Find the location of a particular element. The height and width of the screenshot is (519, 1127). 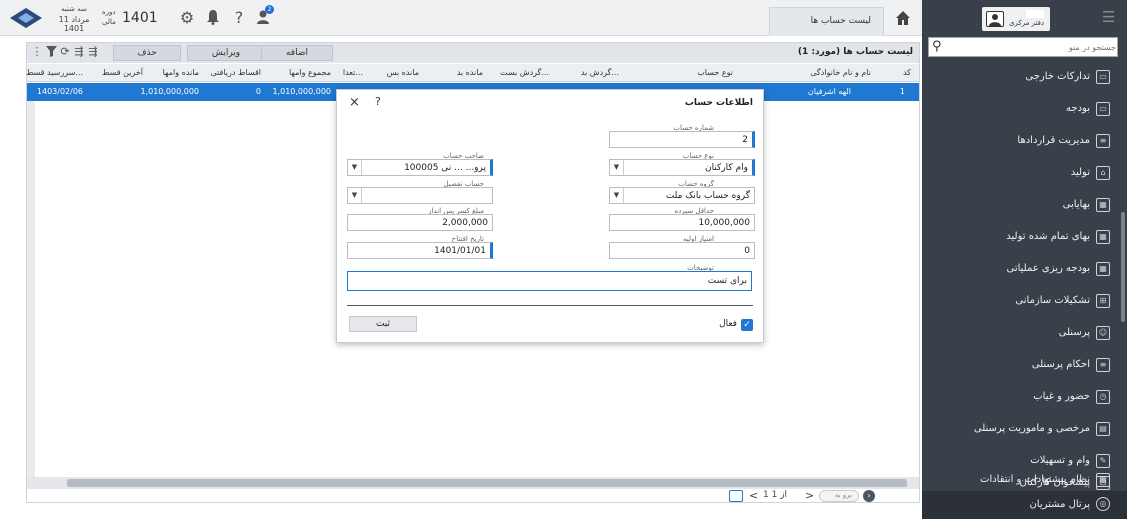

sidebar-item-organization: ⊞ تشکیلات سازمانی is located at coordinates (1021, 302).